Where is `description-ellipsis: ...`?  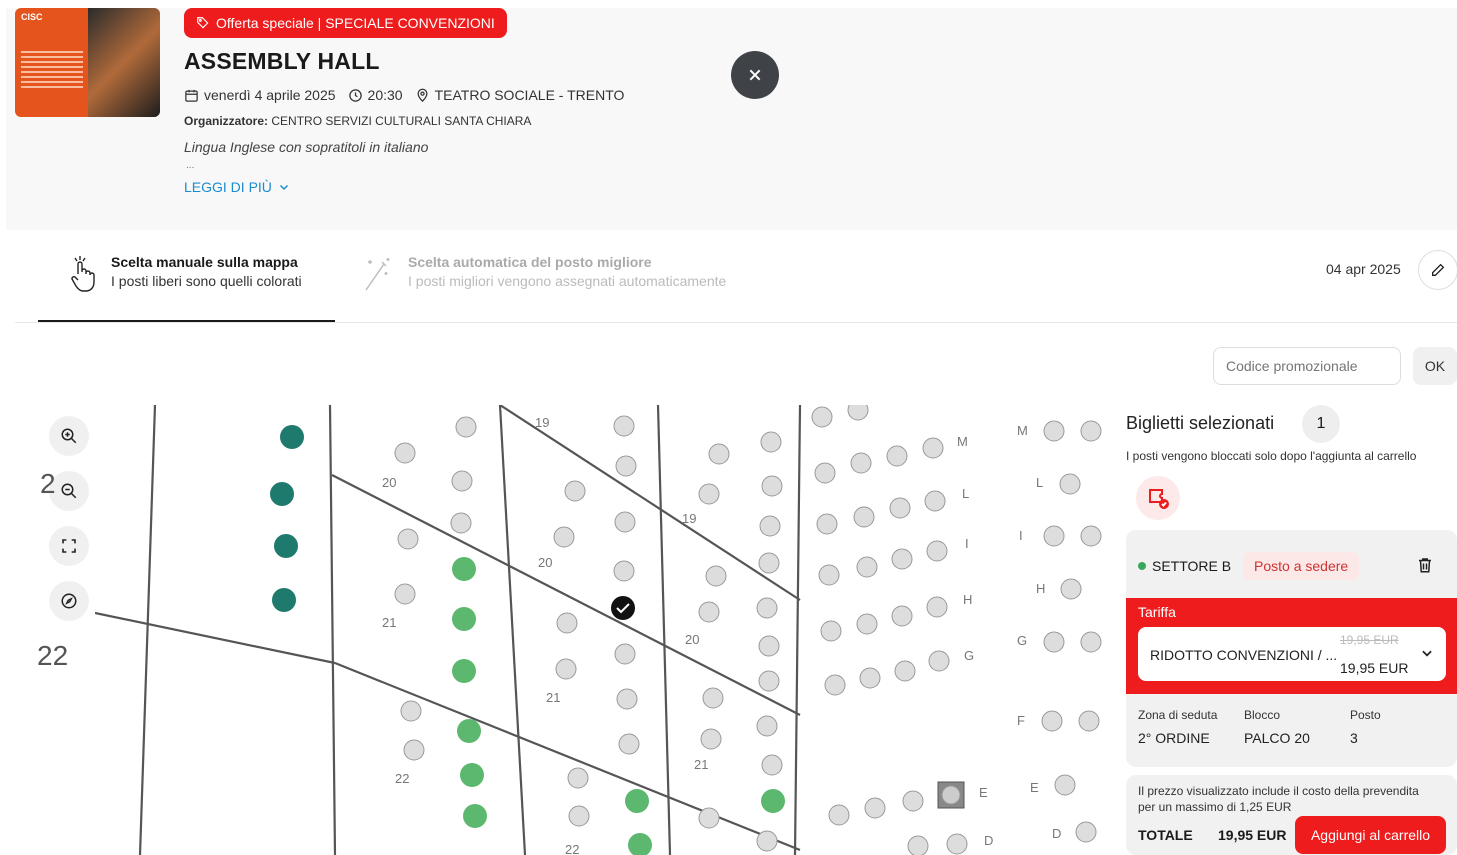 description-ellipsis: ... is located at coordinates (190, 165).